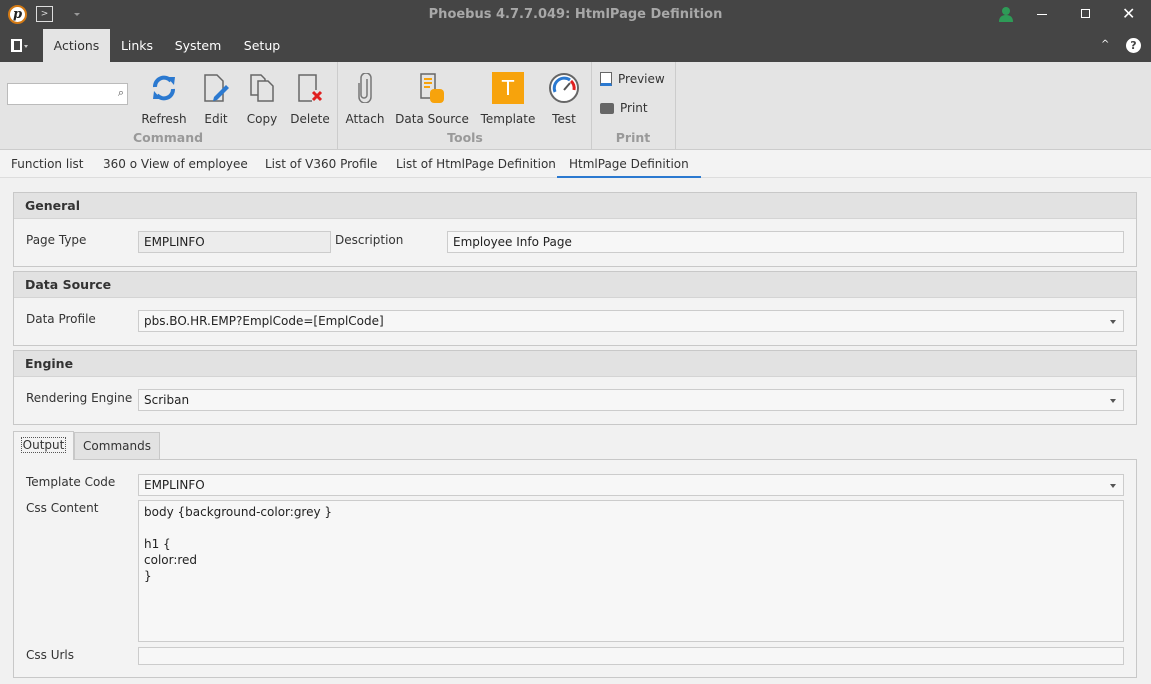 This screenshot has width=1151, height=684. I want to click on tab-output: Output, so click(43, 445).